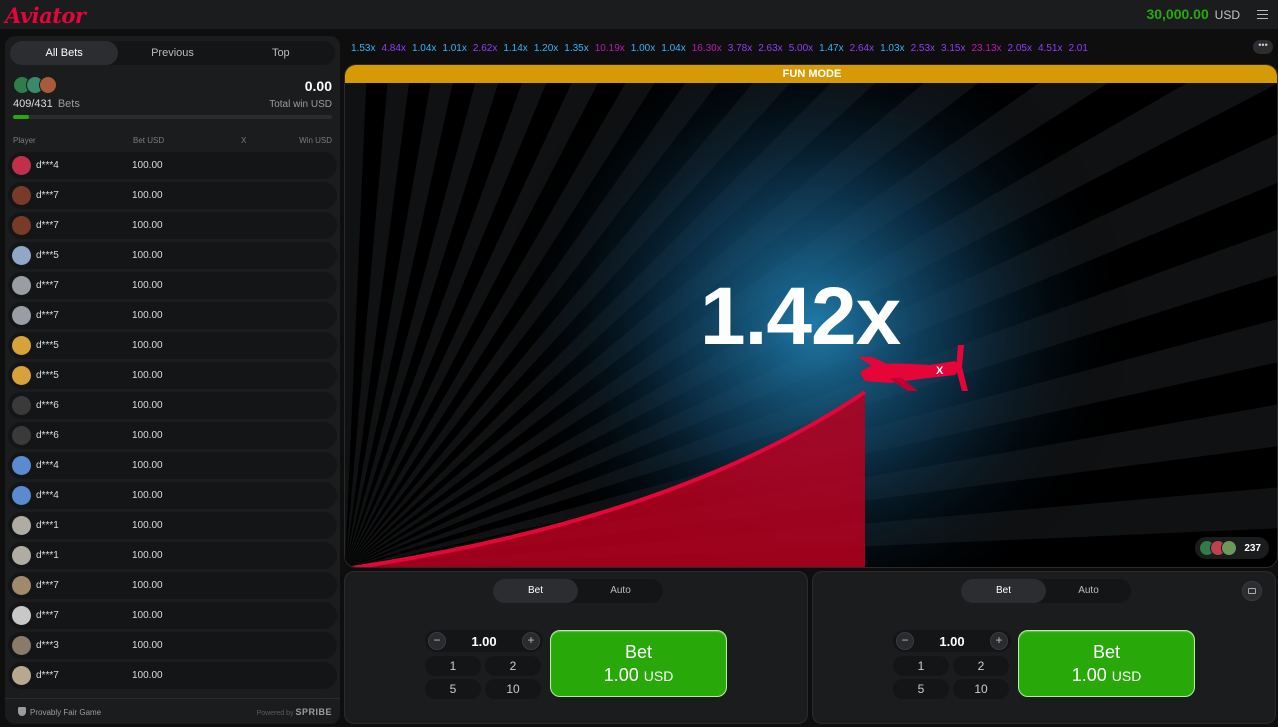  I want to click on powered-by: Powered by SPRIBE, so click(294, 712).